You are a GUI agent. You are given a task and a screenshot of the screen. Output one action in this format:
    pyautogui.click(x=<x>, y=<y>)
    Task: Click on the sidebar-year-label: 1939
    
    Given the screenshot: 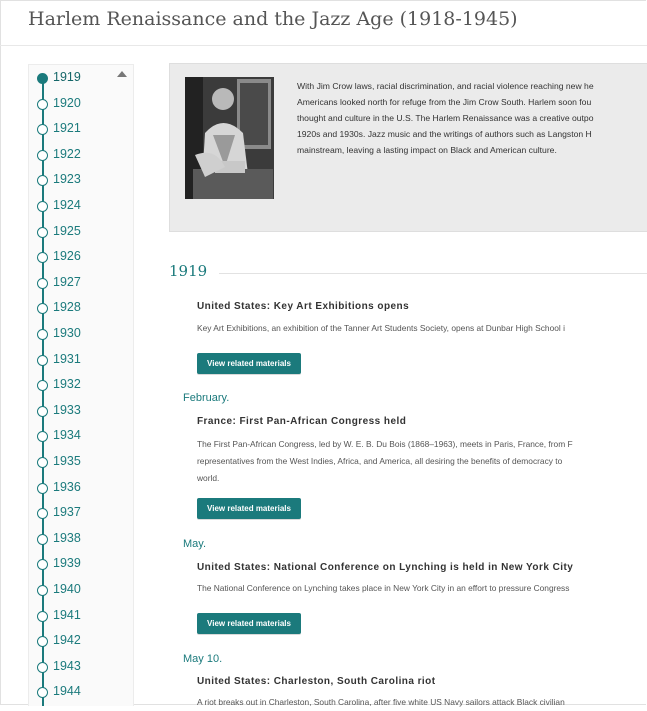 What is the action you would take?
    pyautogui.click(x=67, y=563)
    